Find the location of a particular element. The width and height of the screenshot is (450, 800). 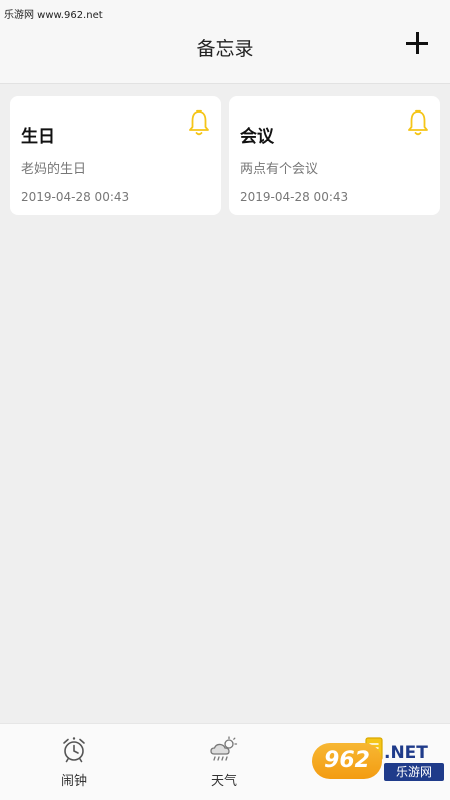

nav-label: 闹钟 is located at coordinates (73, 781).